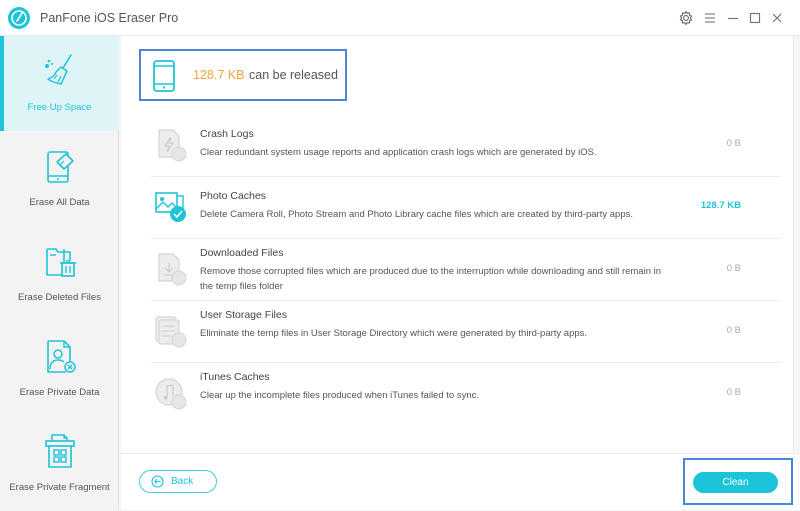 Image resolution: width=800 pixels, height=511 pixels. Describe the element at coordinates (61, 262) in the screenshot. I see `folder-trash-icon` at that location.